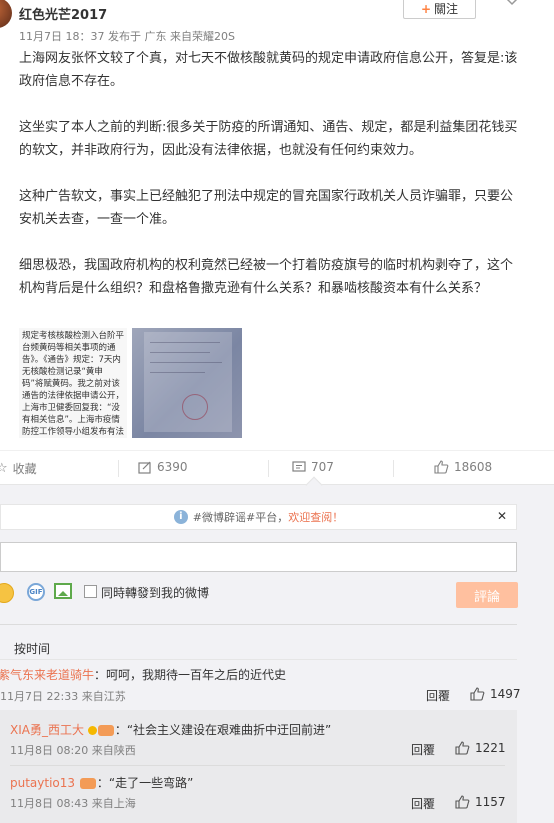 Image resolution: width=554 pixels, height=823 pixels. I want to click on post-image-document-photo, so click(187, 383).